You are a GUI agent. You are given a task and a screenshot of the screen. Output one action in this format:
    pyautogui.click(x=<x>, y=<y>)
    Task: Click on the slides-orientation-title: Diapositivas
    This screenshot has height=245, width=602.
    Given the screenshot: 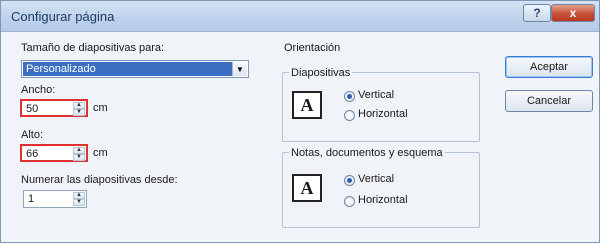 What is the action you would take?
    pyautogui.click(x=321, y=73)
    